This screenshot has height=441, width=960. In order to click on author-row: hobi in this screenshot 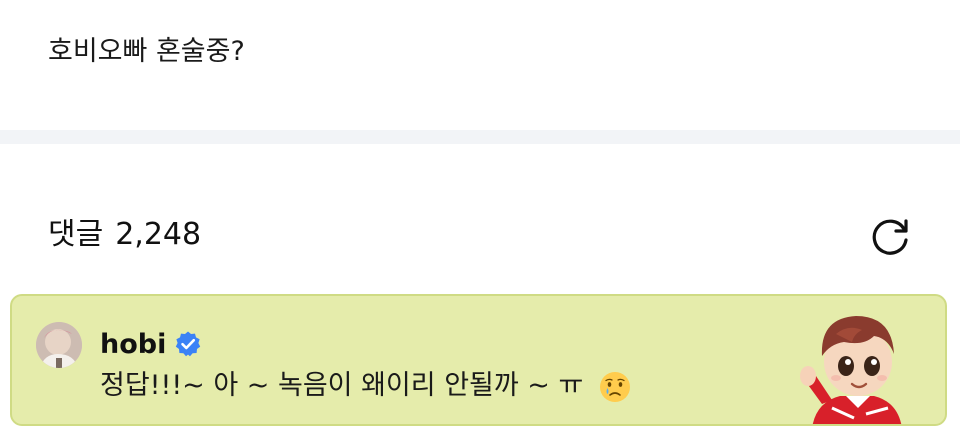, I will do `click(151, 344)`.